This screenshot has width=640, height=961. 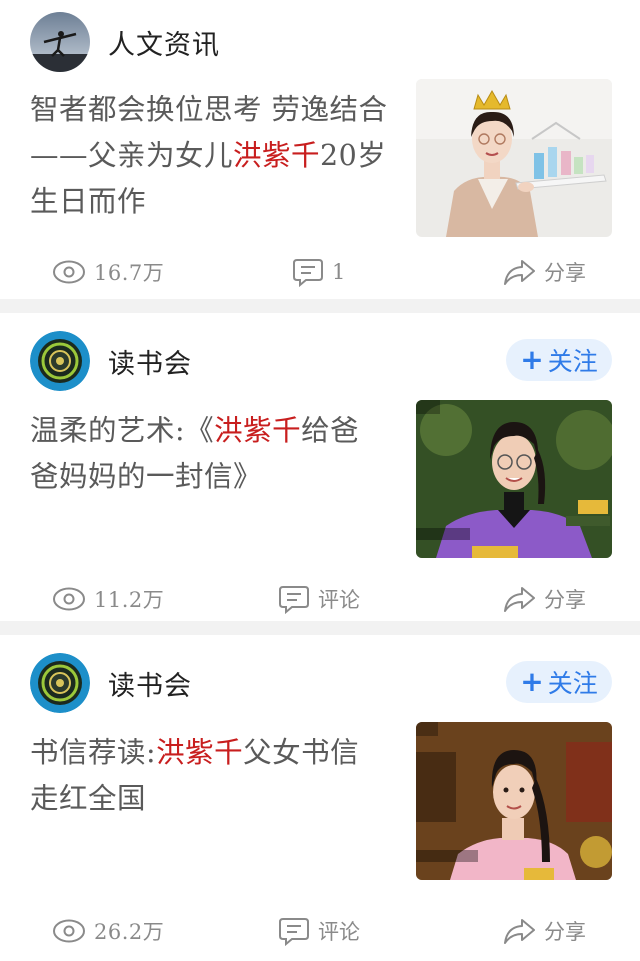 I want to click on views-value: 26.2万, so click(x=129, y=932).